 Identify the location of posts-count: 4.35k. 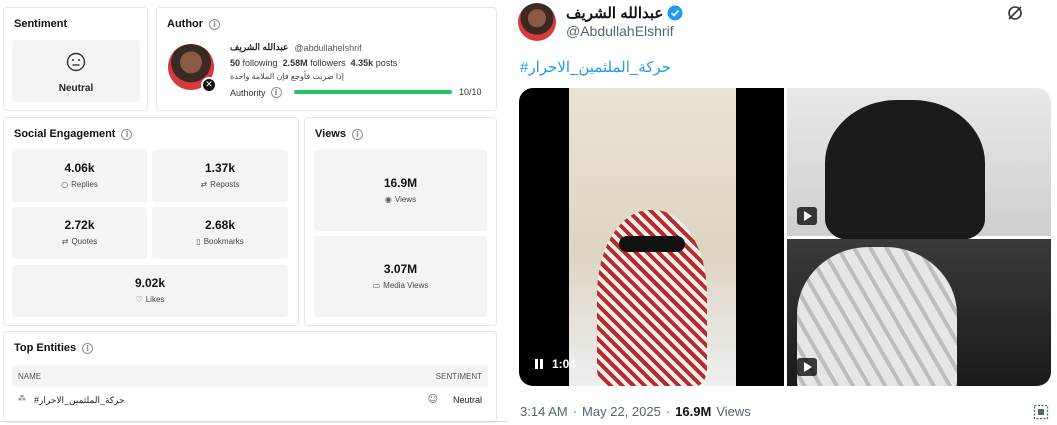
(362, 63).